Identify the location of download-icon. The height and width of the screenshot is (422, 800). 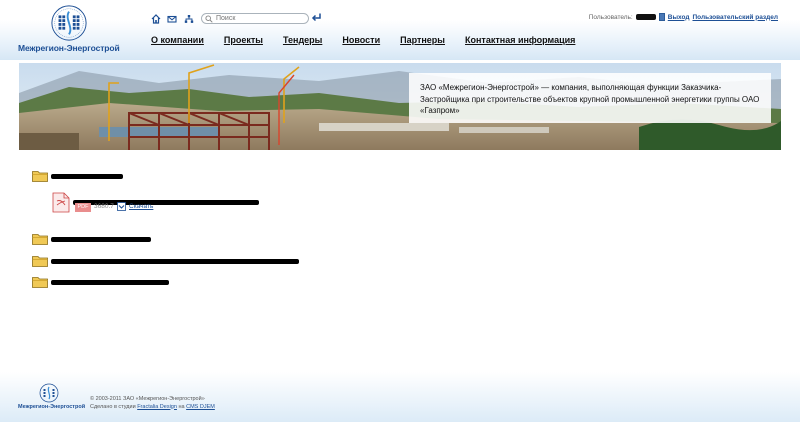
(121, 206).